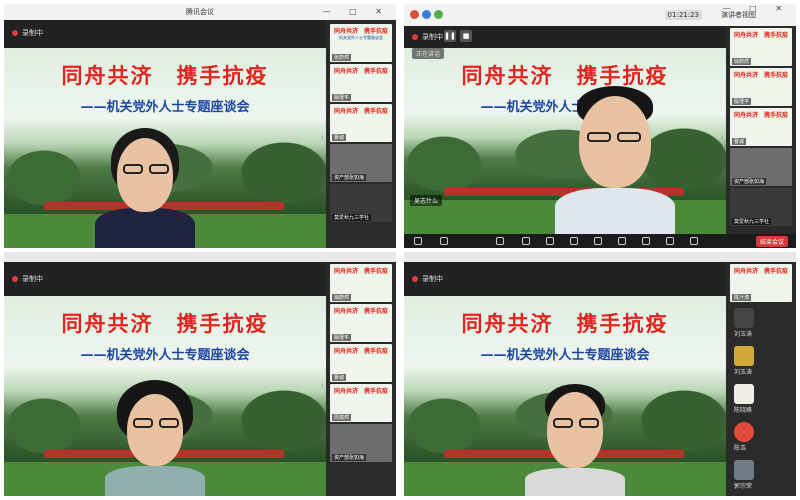 This screenshot has width=800, height=500. I want to click on window-titlebar: 01:21:23 演讲者视图 — □ ✕, so click(600, 15).